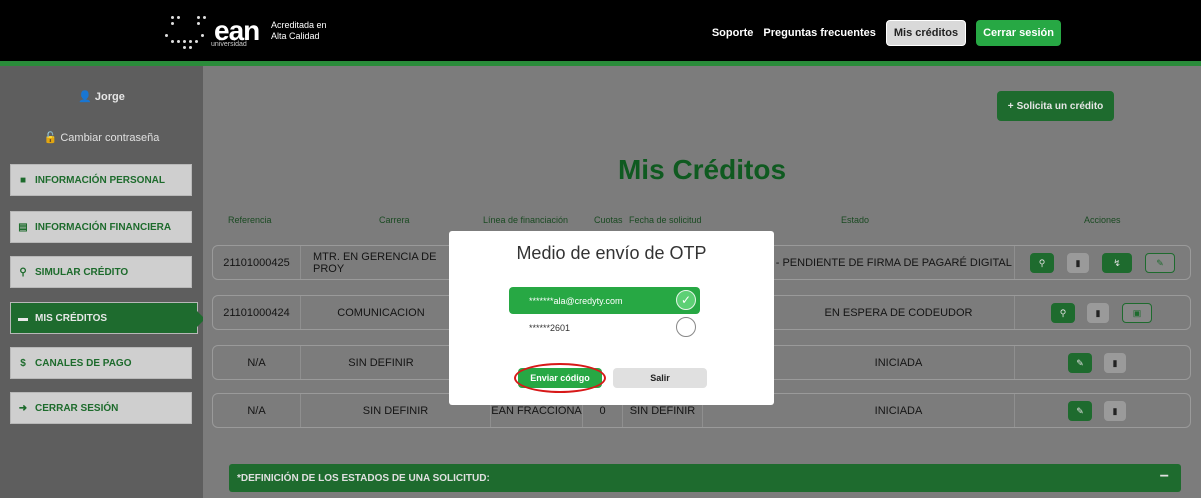 The image size is (1201, 498). What do you see at coordinates (1010, 106) in the screenshot?
I see `plus-icon: +` at bounding box center [1010, 106].